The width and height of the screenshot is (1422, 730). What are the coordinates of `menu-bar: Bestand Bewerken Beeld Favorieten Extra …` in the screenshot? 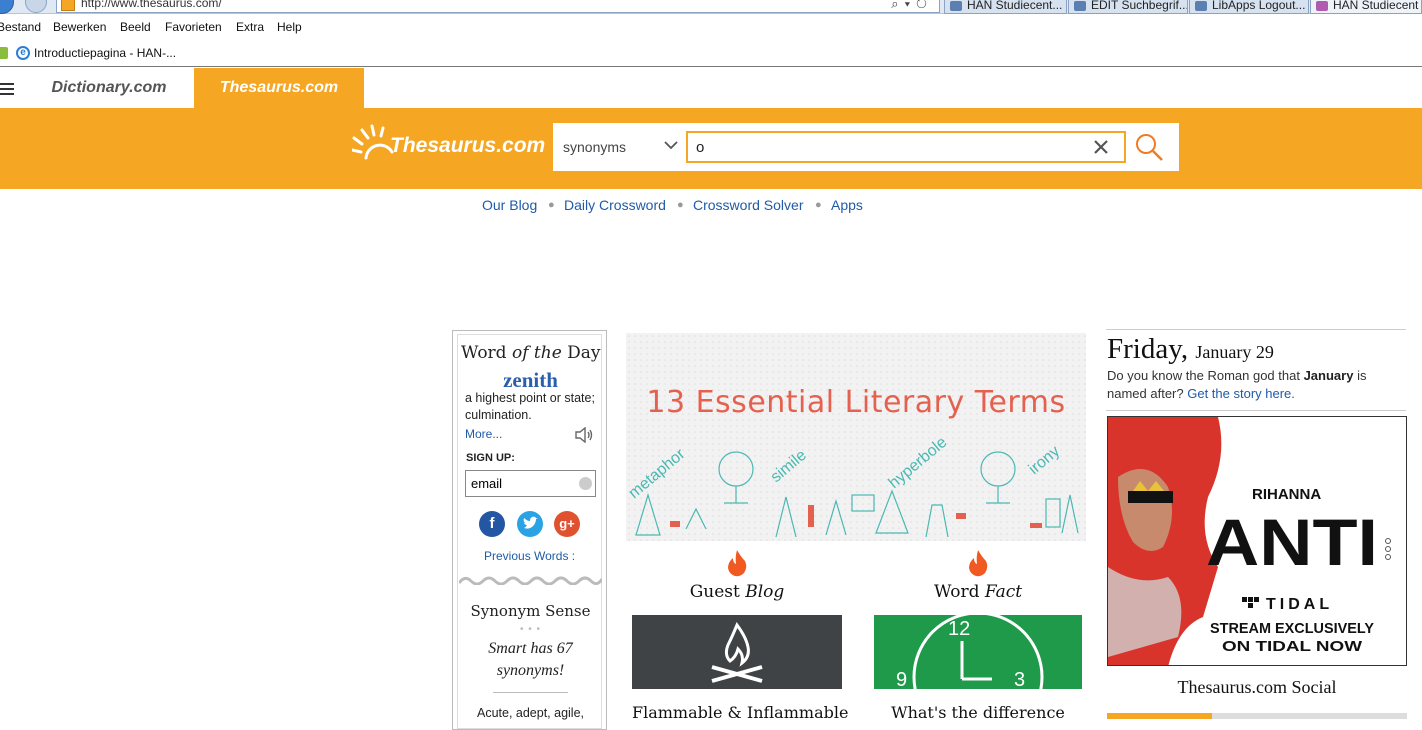 It's located at (711, 27).